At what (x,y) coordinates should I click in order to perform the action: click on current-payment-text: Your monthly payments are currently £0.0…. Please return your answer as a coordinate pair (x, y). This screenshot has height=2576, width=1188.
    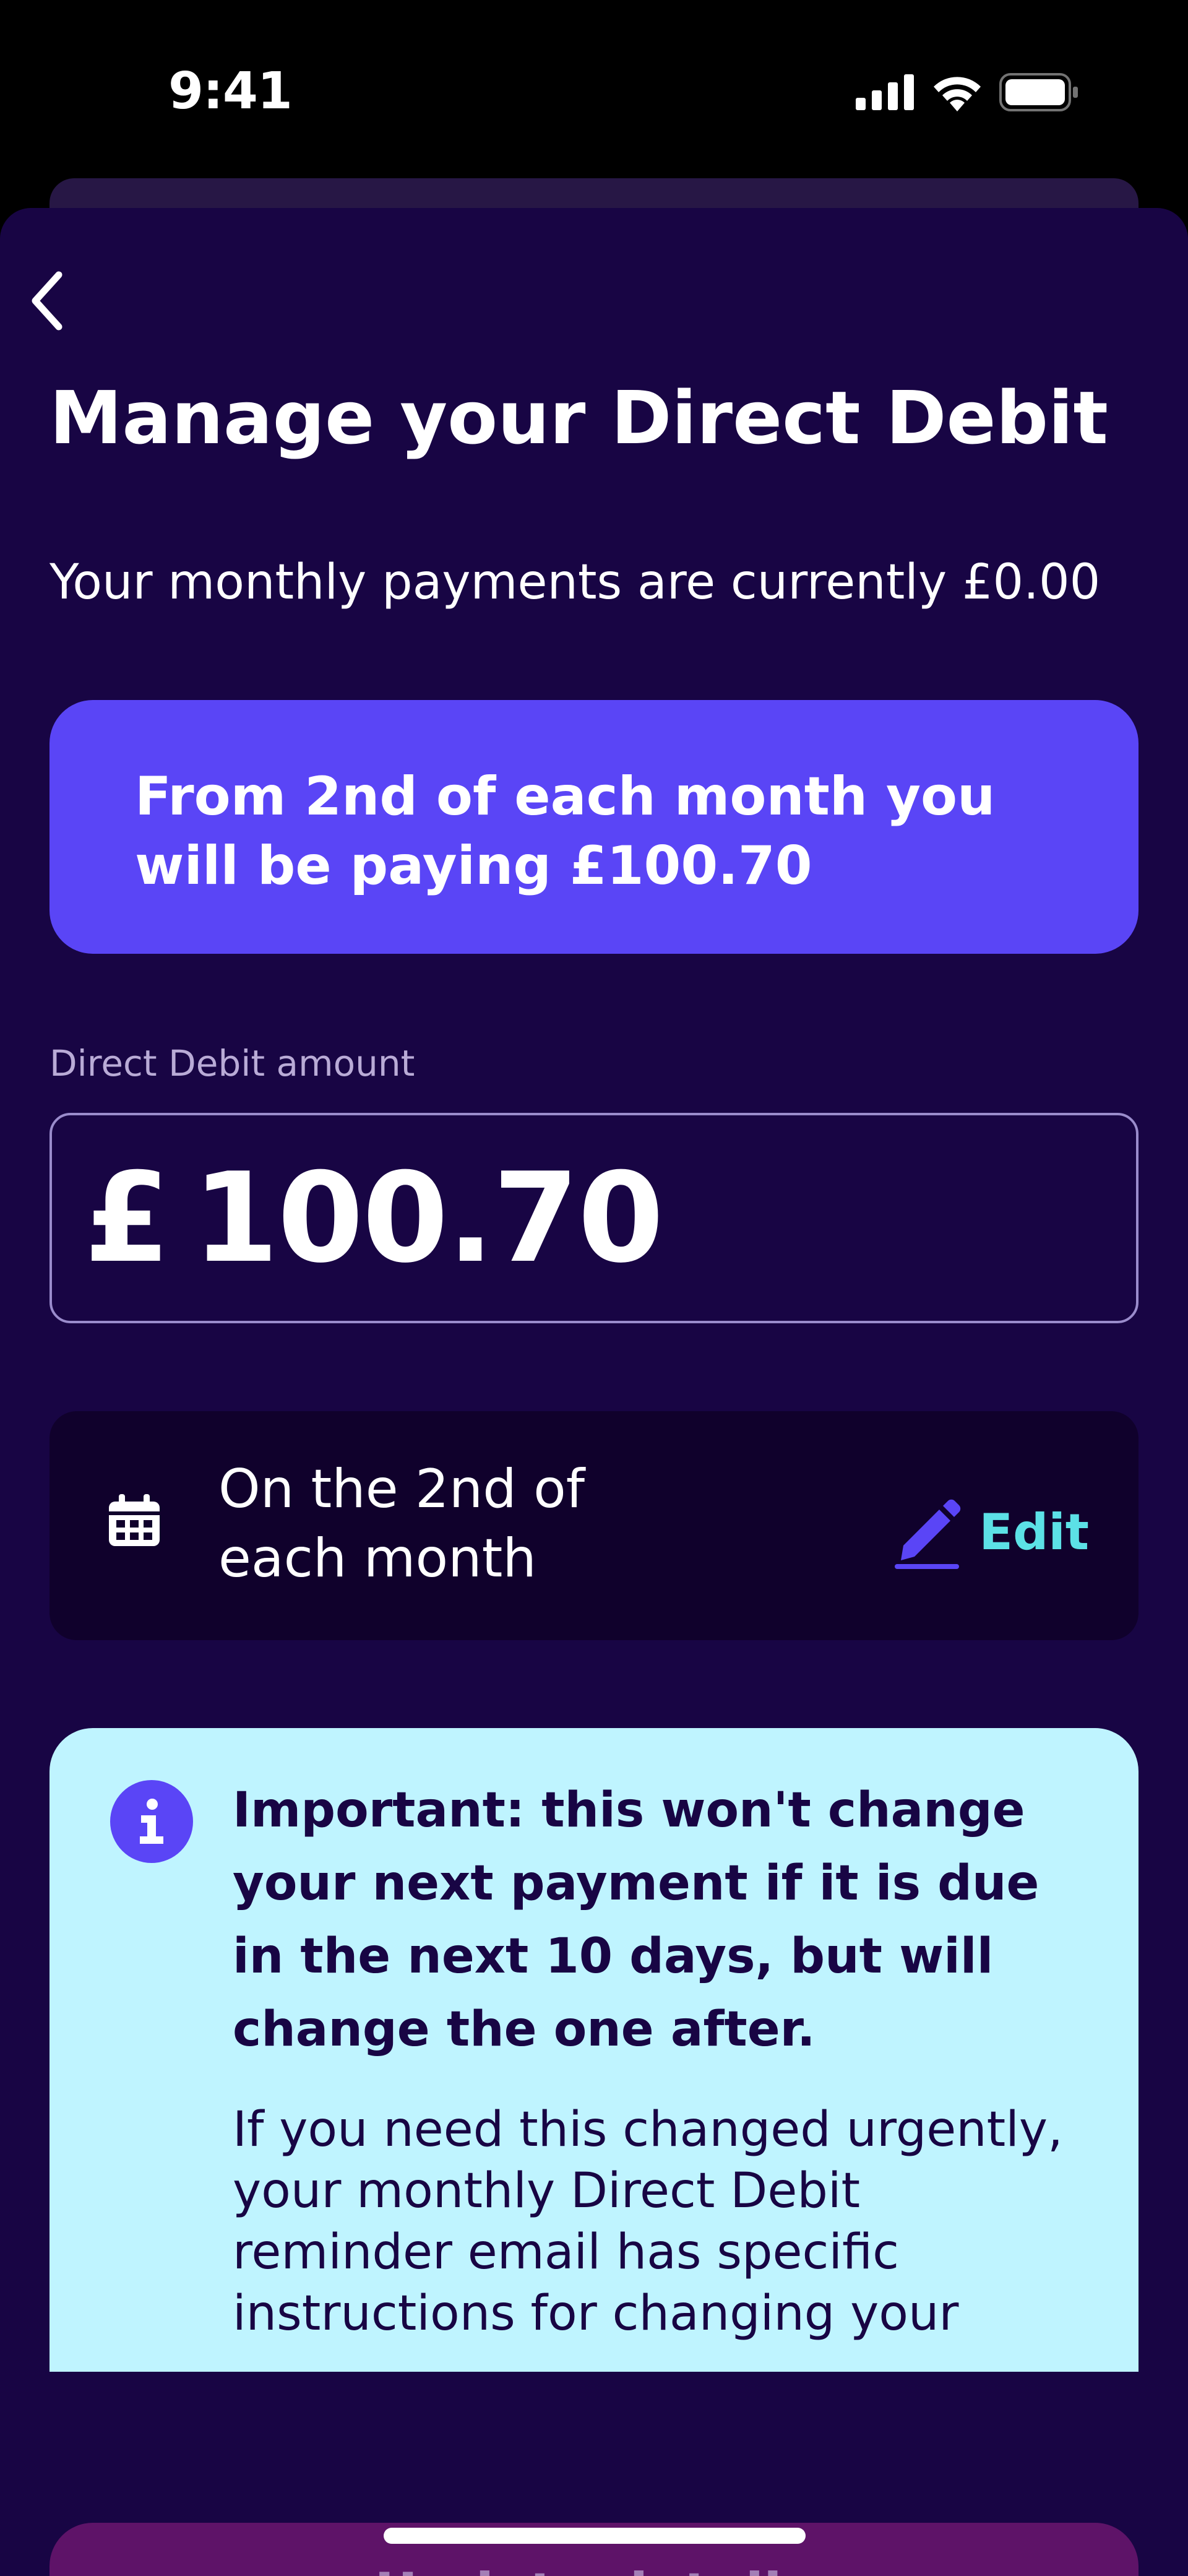
    Looking at the image, I should click on (575, 582).